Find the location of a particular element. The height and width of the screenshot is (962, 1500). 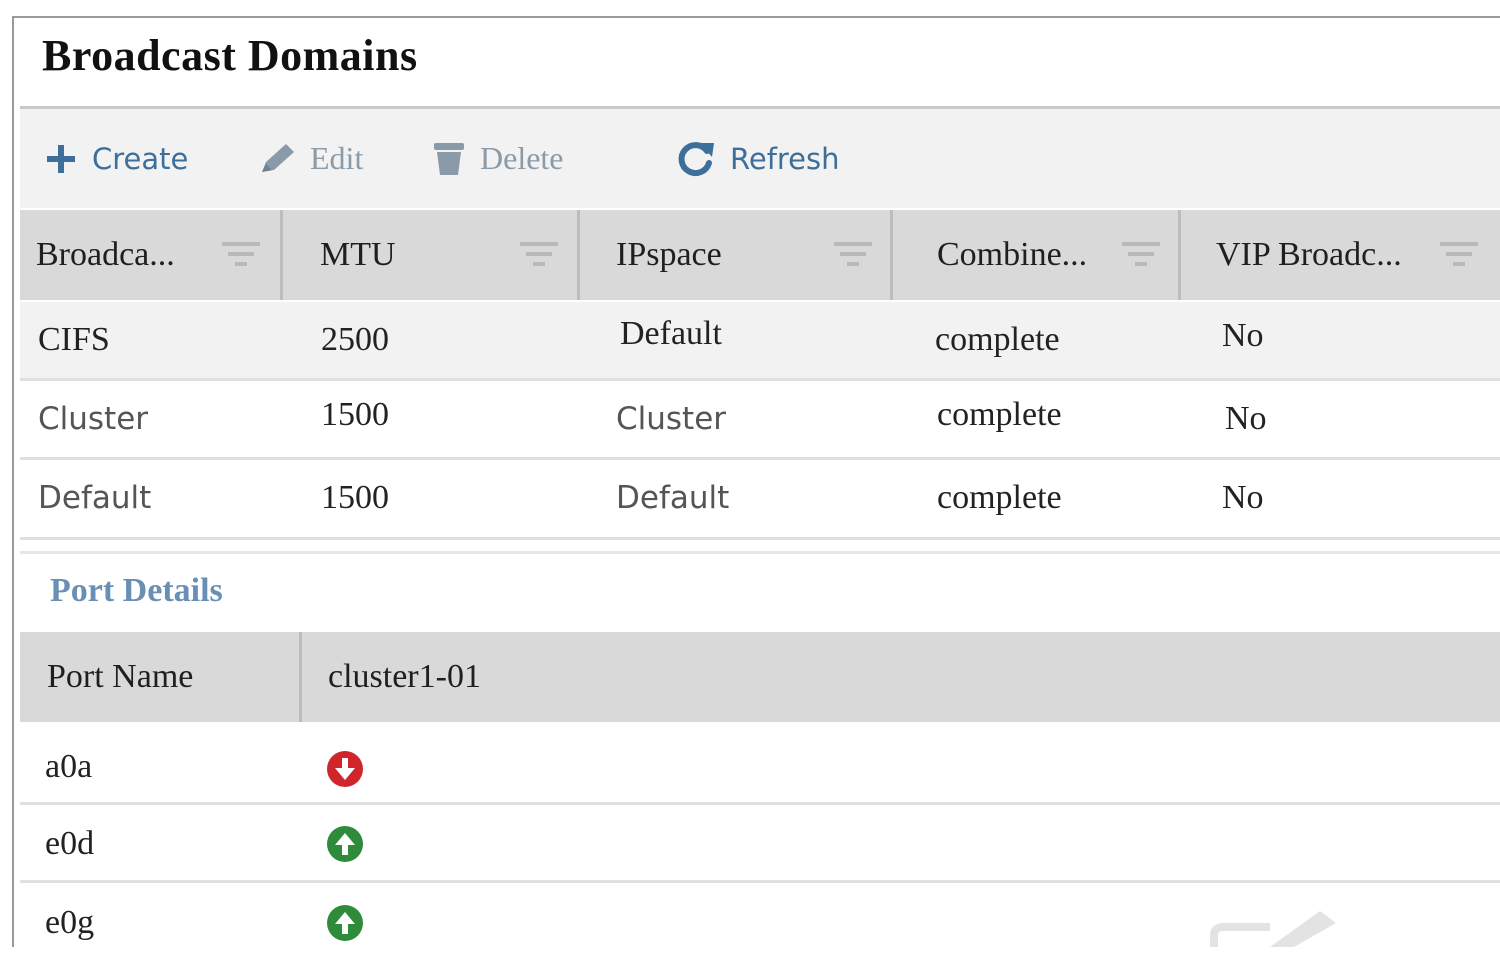

table-row: Default 1500 Default complete No is located at coordinates (760, 498).